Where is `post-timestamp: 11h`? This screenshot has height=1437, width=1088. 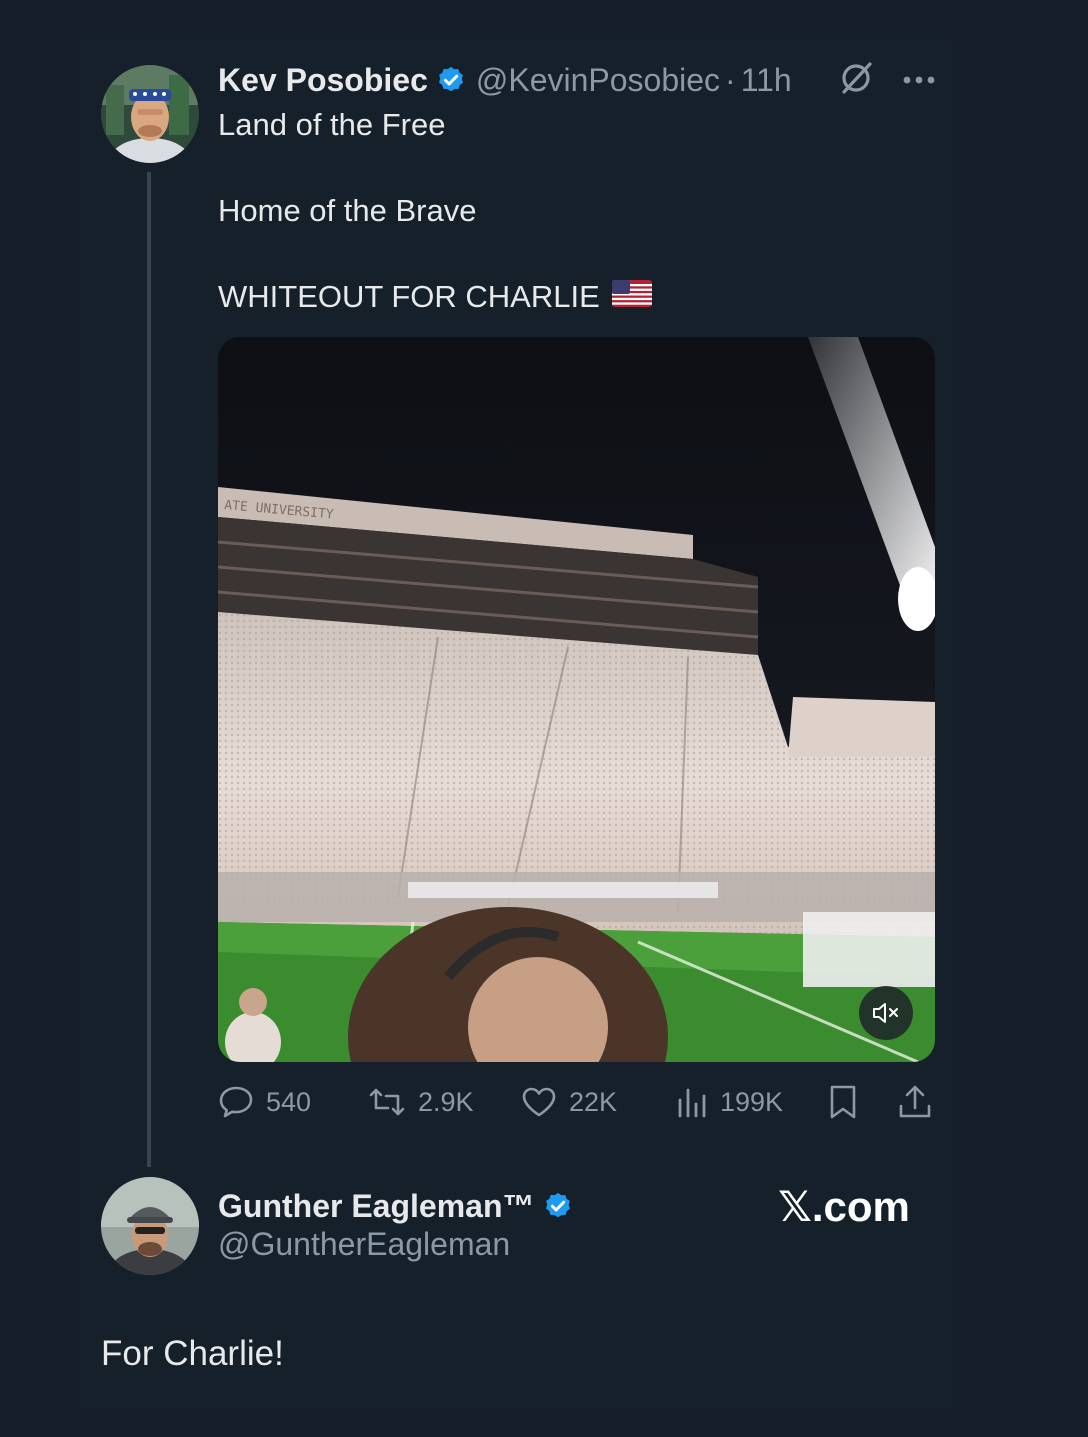 post-timestamp: 11h is located at coordinates (766, 80).